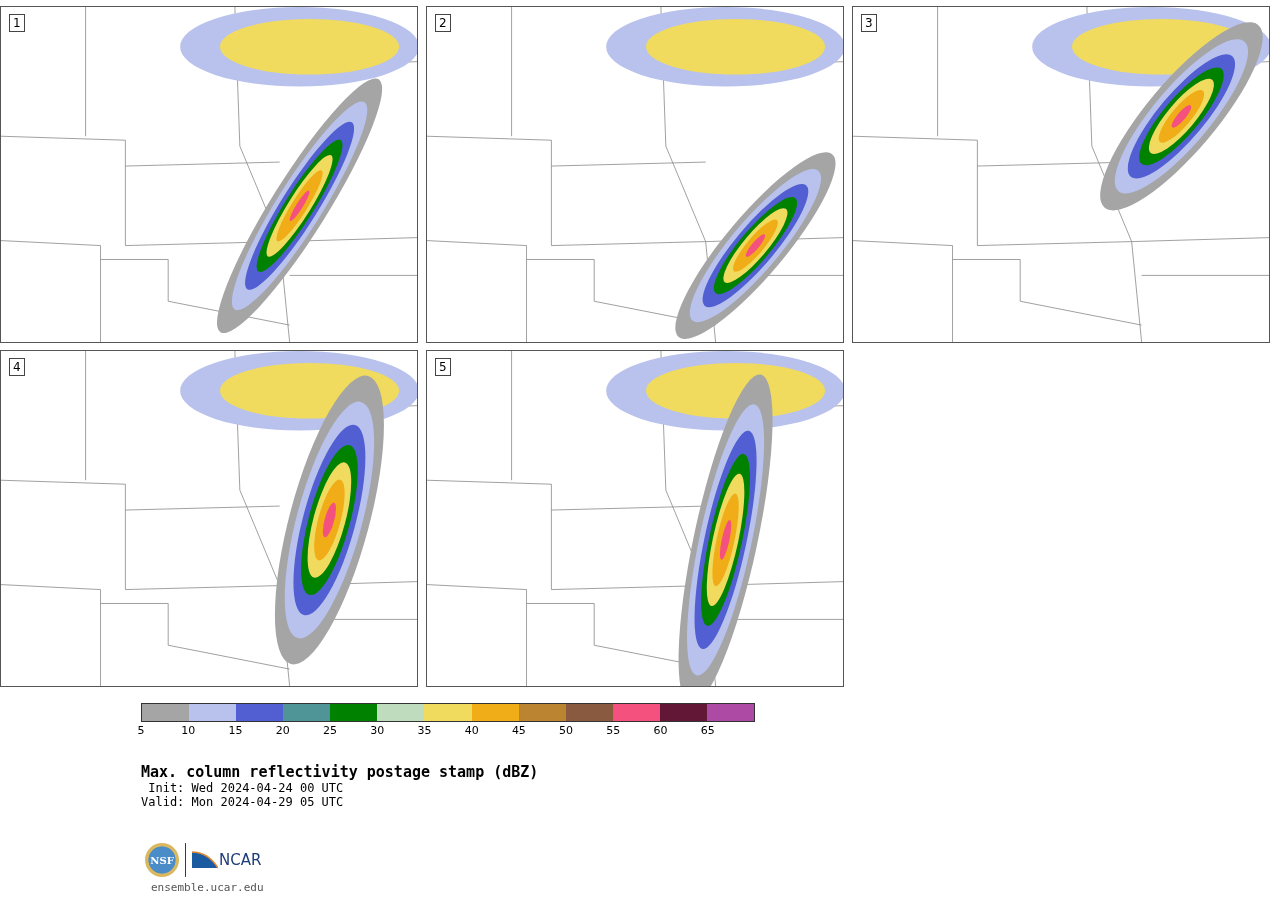 This screenshot has height=901, width=1280. What do you see at coordinates (17, 367) in the screenshot?
I see `panel-number: 4` at bounding box center [17, 367].